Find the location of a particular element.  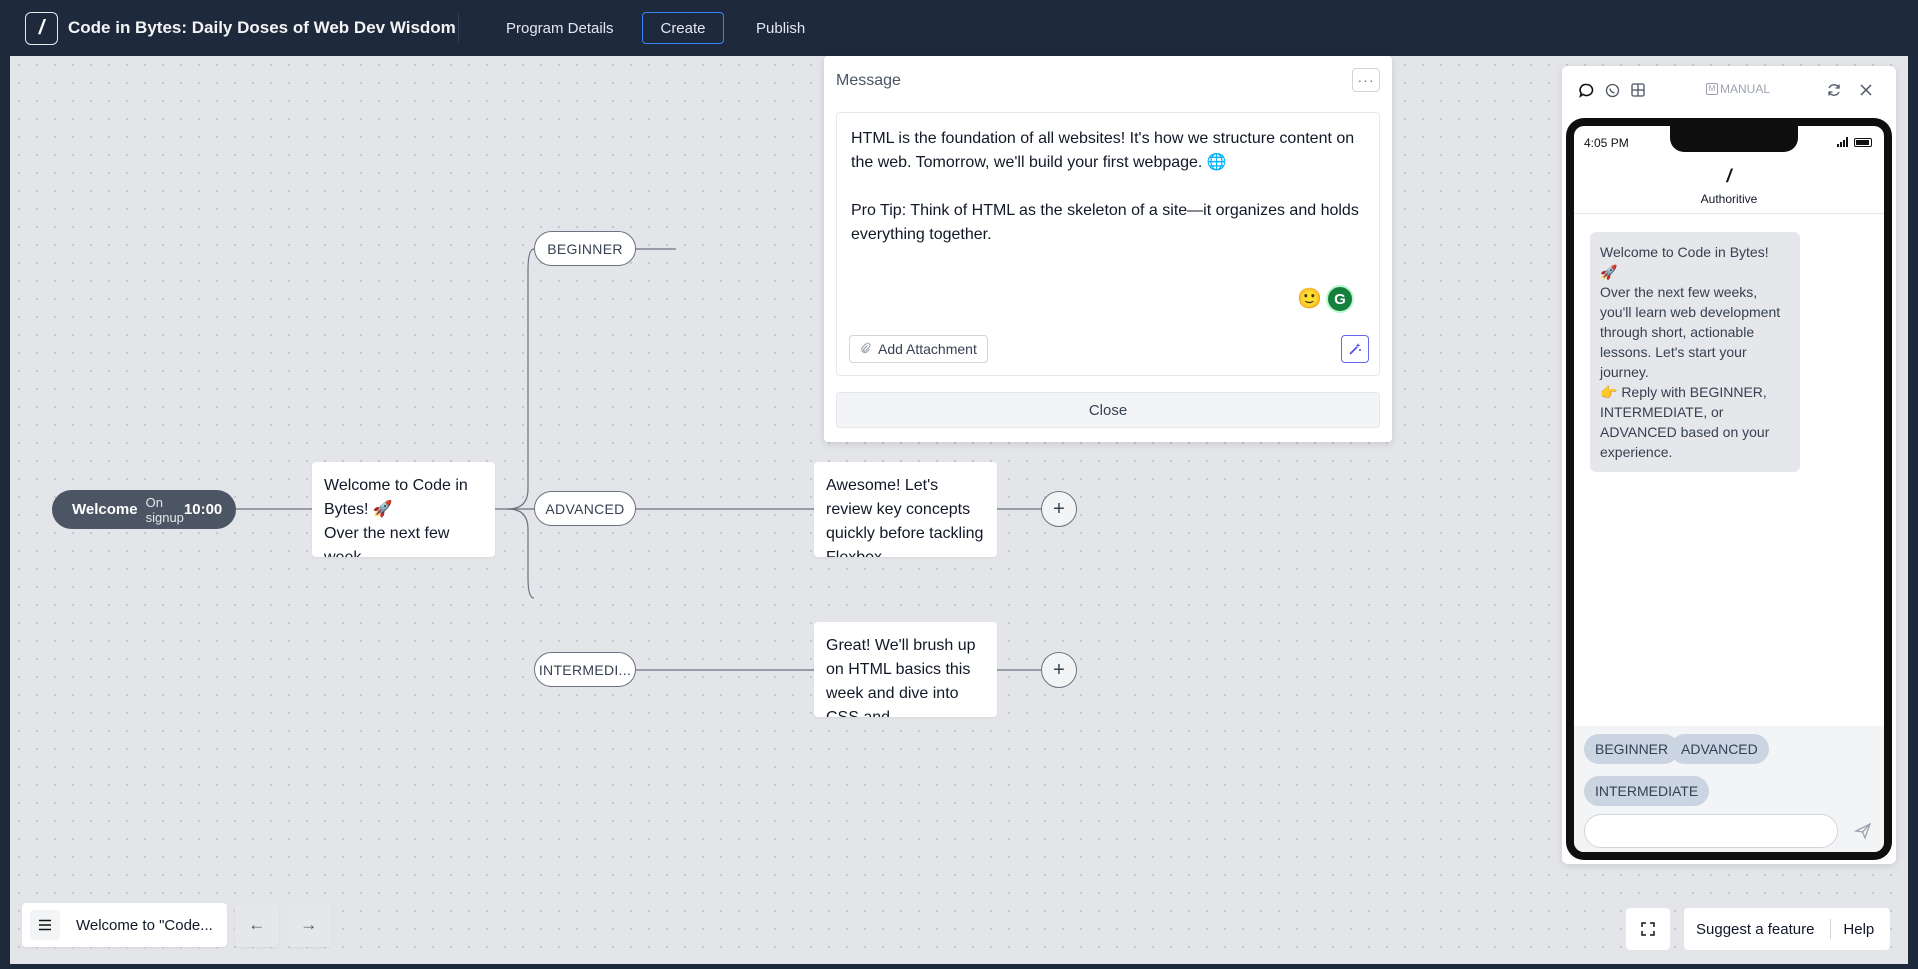

tab-program-details: Program Details is located at coordinates (560, 28).